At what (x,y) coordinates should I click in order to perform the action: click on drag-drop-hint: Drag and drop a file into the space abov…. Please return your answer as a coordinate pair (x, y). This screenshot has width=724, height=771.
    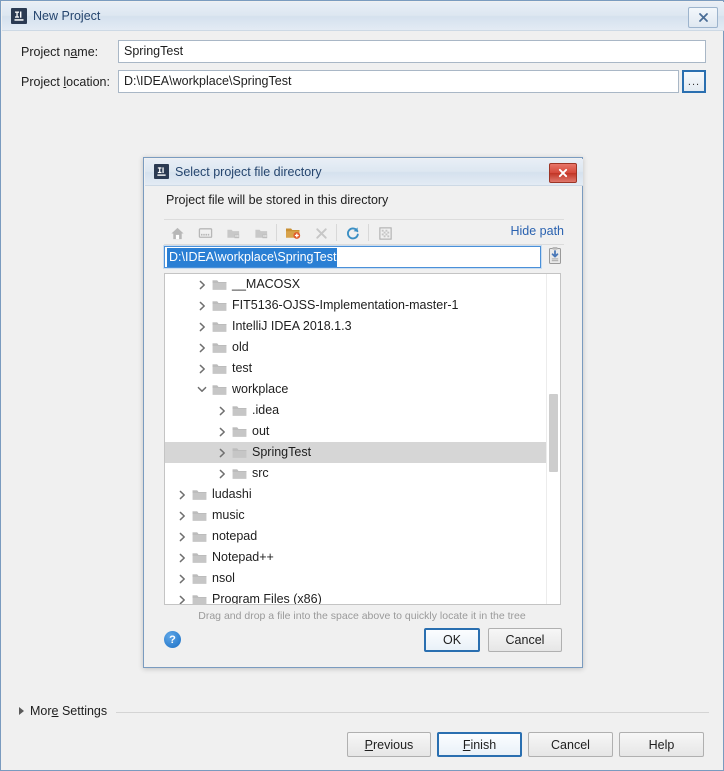
    Looking at the image, I should click on (362, 616).